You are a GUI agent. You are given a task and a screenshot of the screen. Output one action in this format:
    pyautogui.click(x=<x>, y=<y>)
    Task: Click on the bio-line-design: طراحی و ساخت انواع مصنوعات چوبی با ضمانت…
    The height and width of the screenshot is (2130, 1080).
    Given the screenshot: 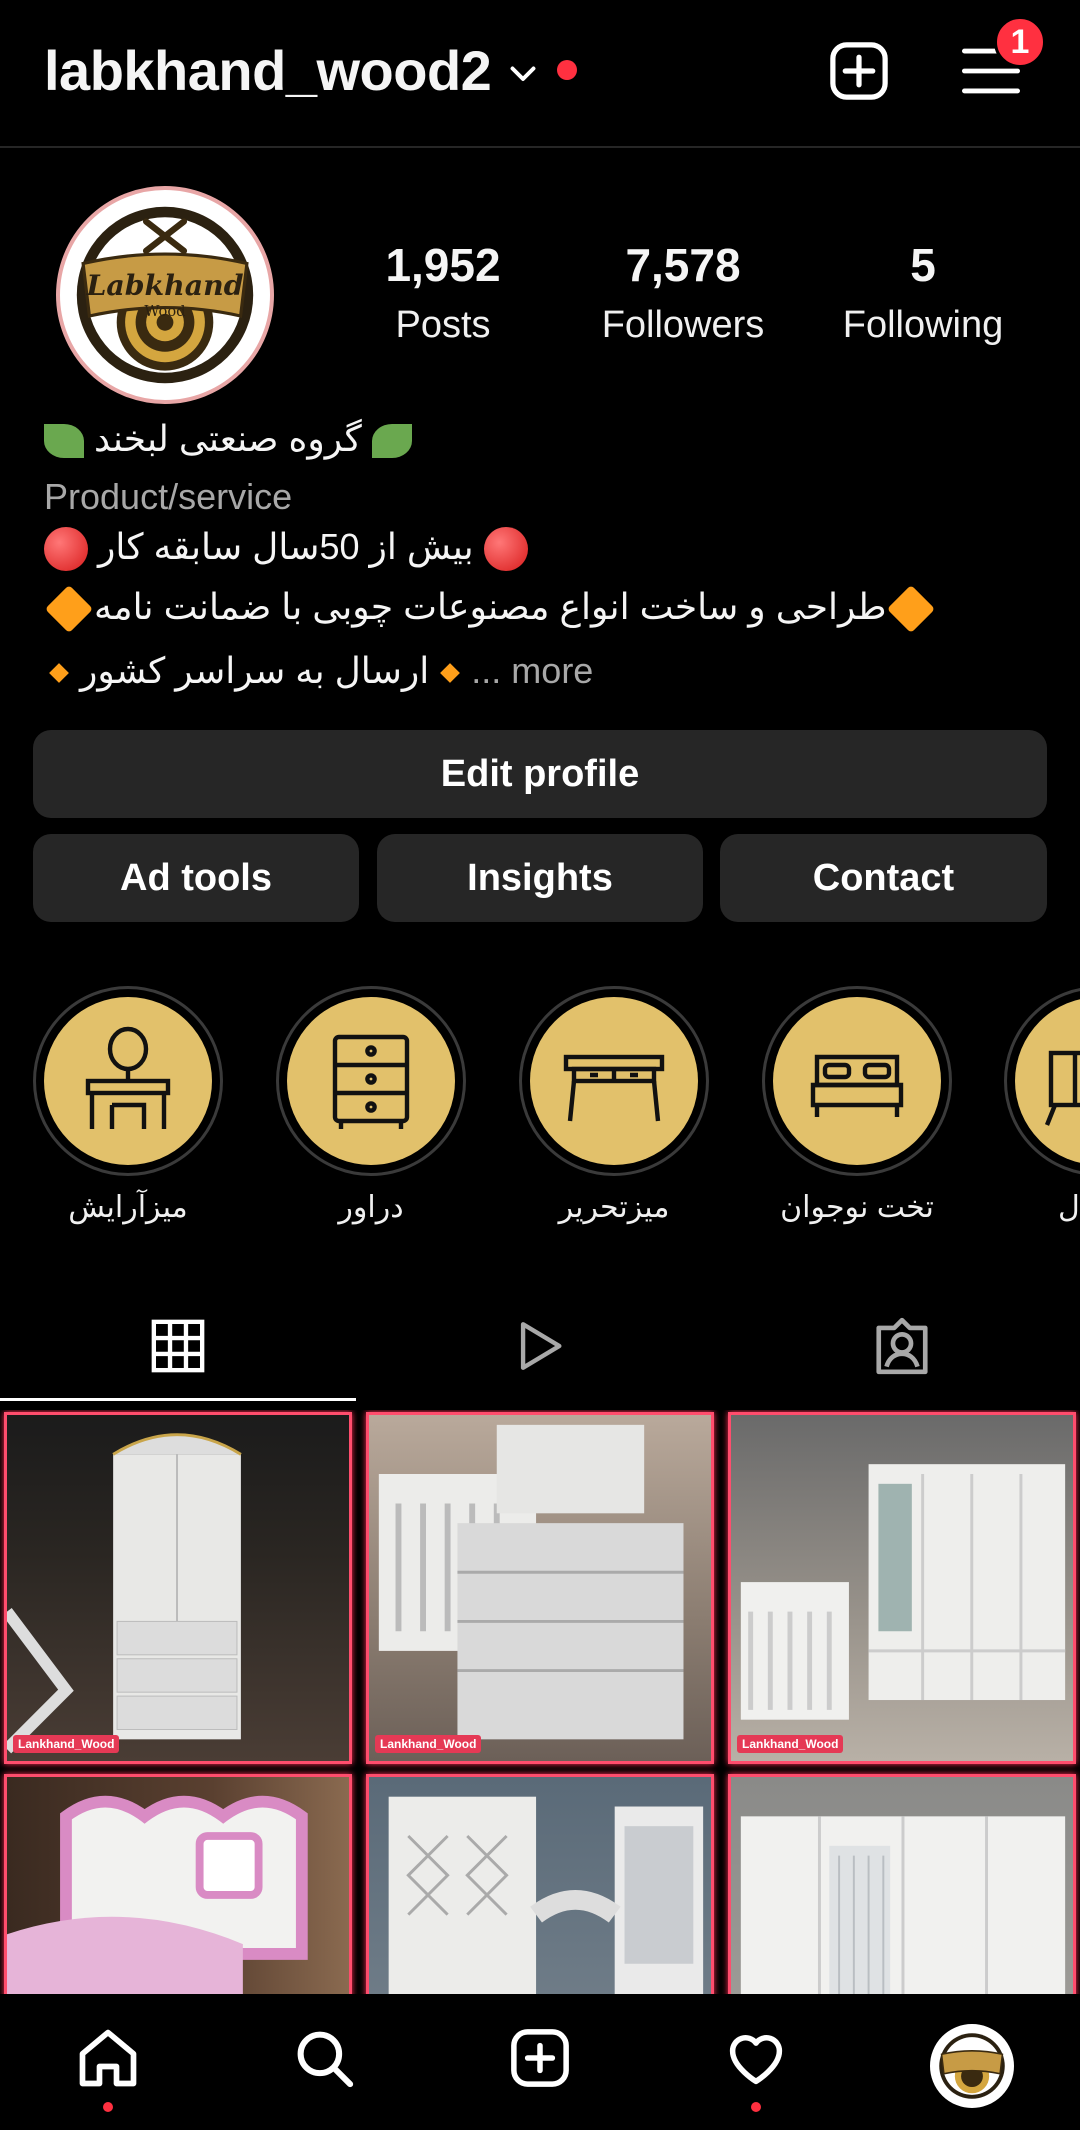 What is the action you would take?
    pyautogui.click(x=540, y=609)
    